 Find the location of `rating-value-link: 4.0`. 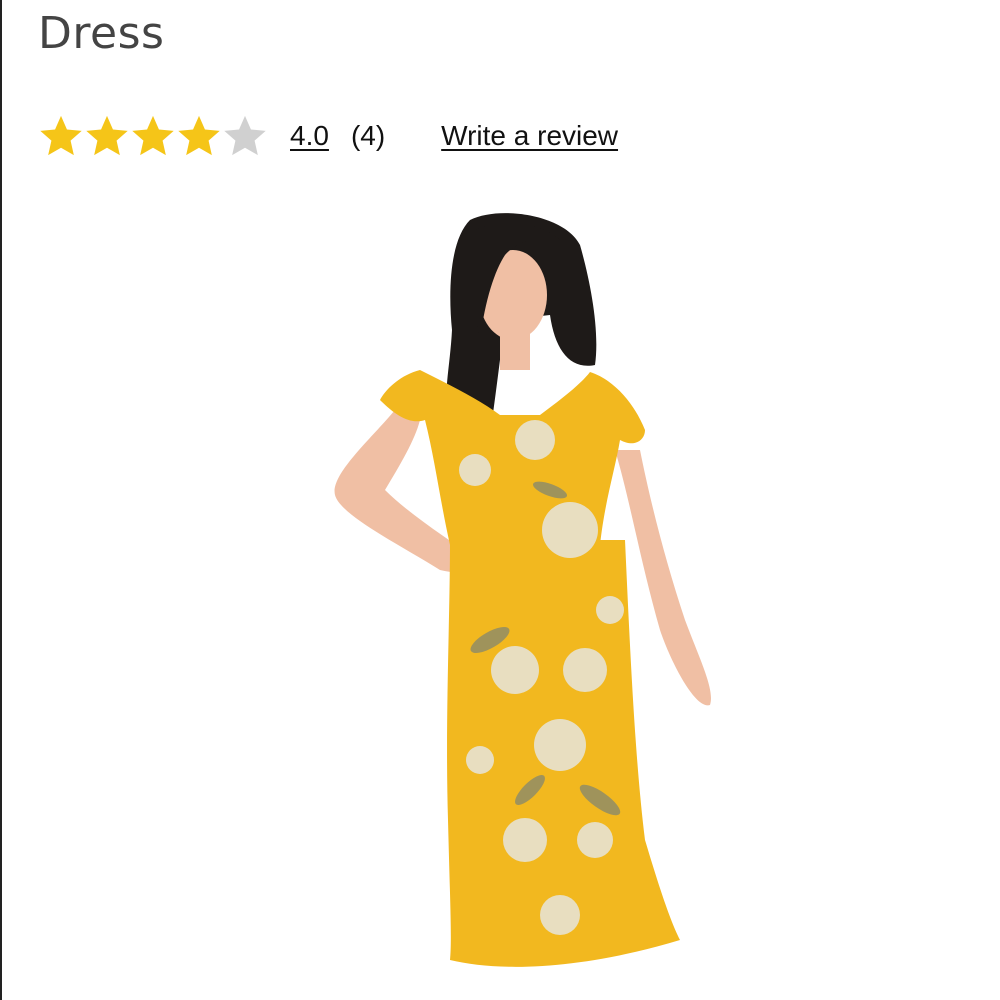

rating-value-link: 4.0 is located at coordinates (309, 136).